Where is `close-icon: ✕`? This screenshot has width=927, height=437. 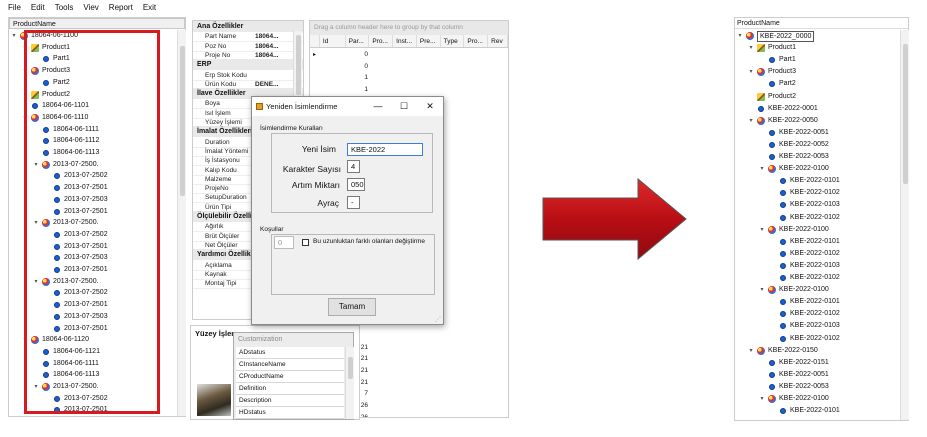 close-icon: ✕ is located at coordinates (430, 106).